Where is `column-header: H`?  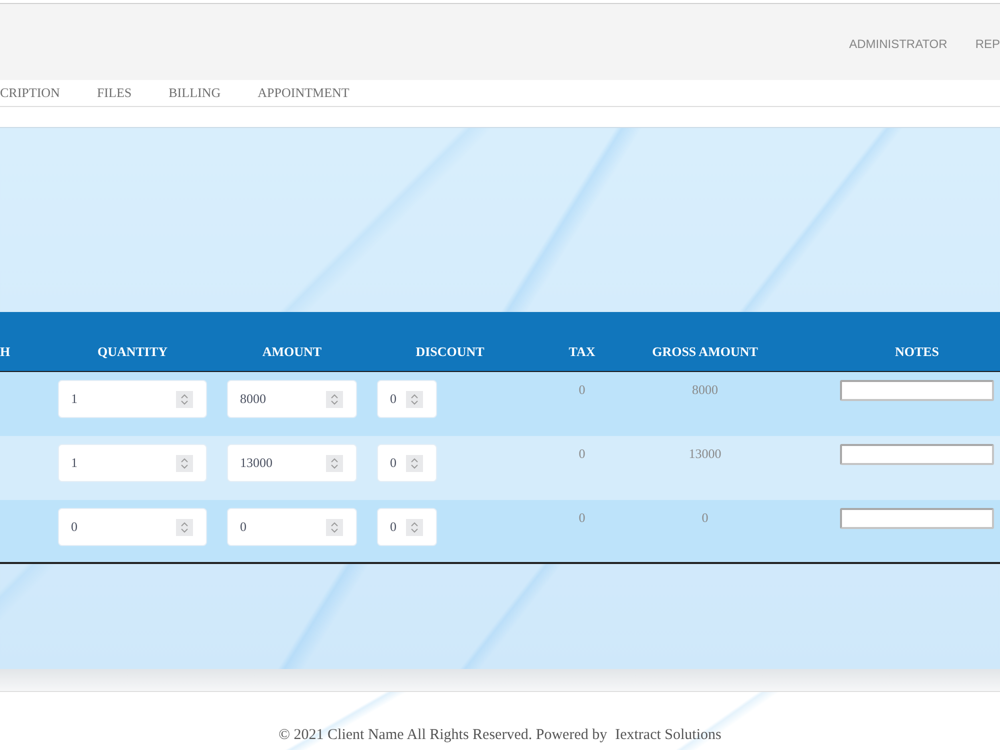
column-header: H is located at coordinates (5, 352).